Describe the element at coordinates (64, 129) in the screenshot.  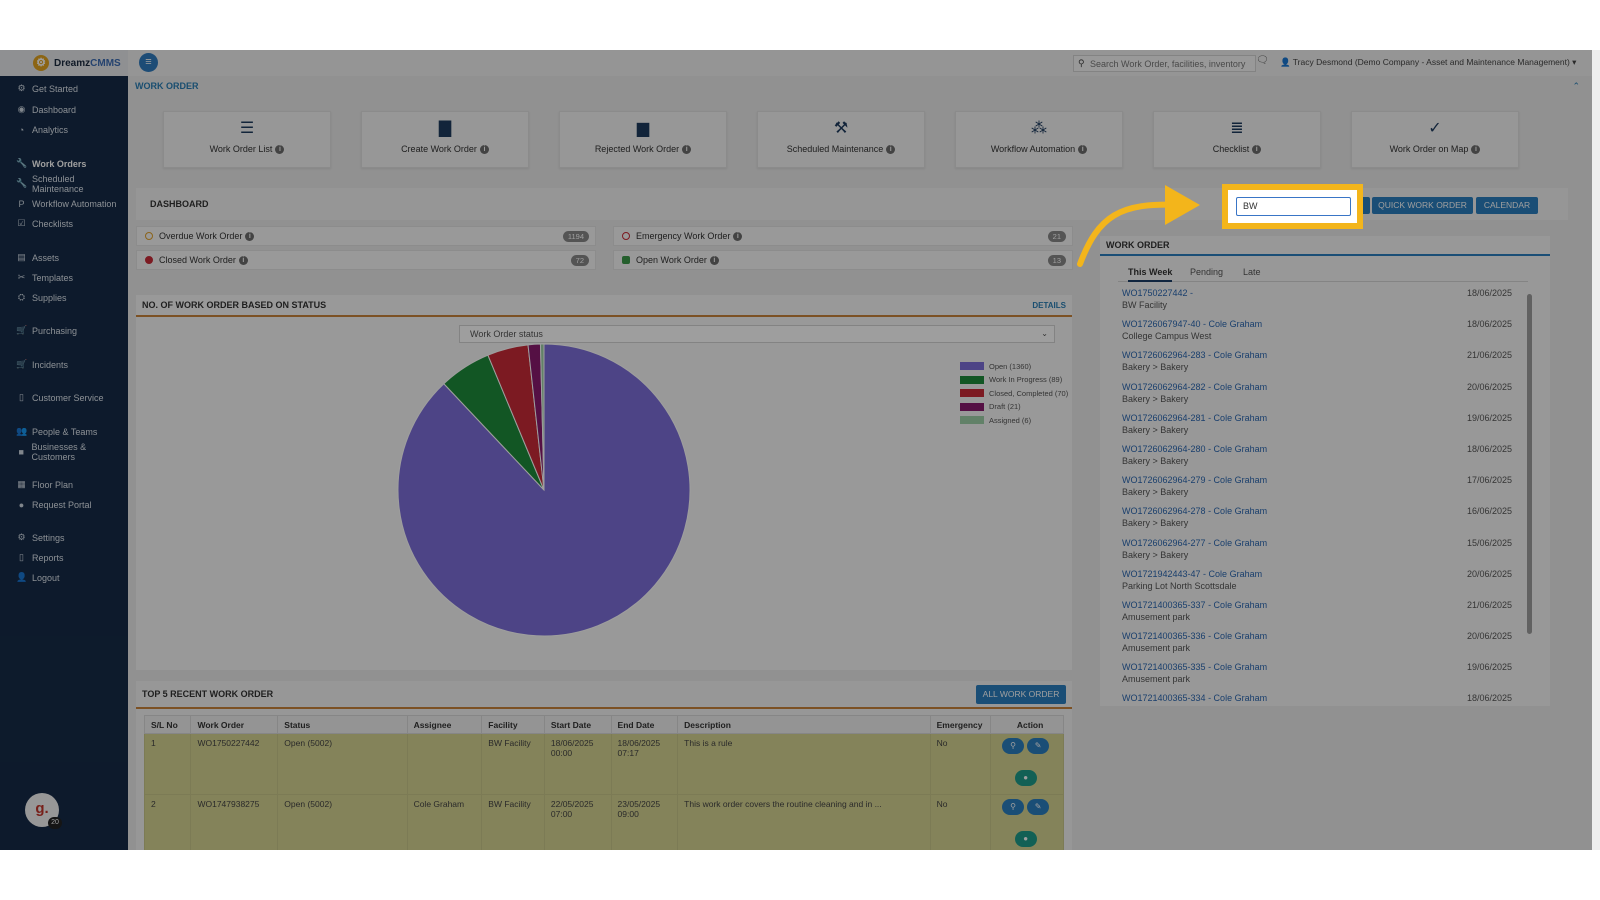
I see `sidebar-item-analytics: ◔ Analytics` at that location.